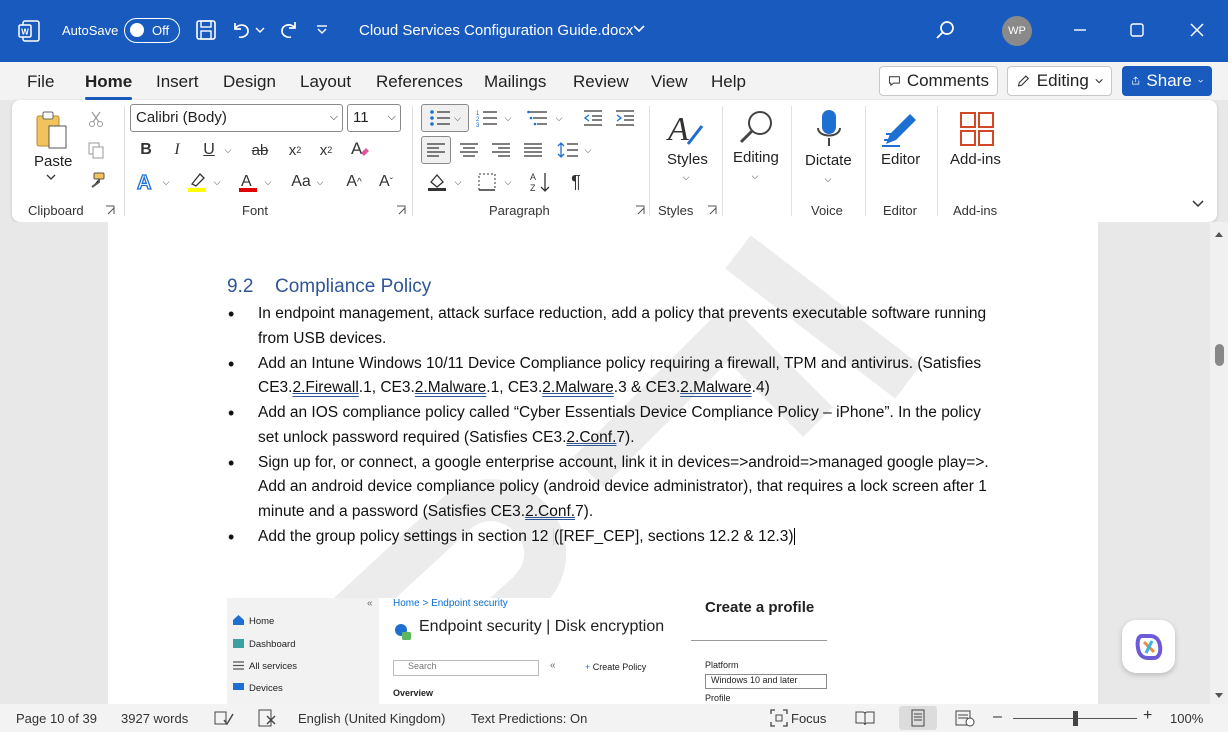  I want to click on read-mode-icon, so click(865, 719).